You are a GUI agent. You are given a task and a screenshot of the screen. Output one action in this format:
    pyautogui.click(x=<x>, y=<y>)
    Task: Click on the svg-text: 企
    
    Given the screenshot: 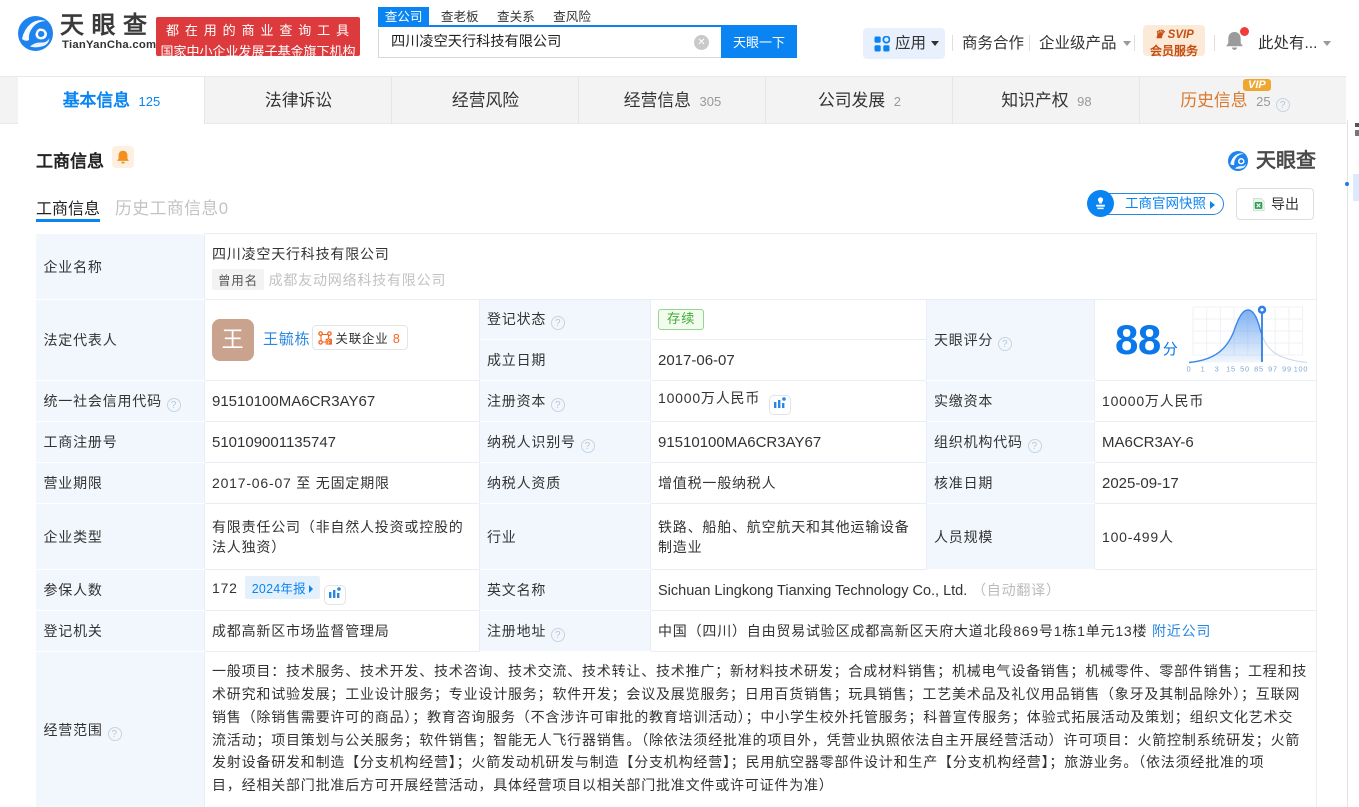 What is the action you would take?
    pyautogui.click(x=329, y=341)
    